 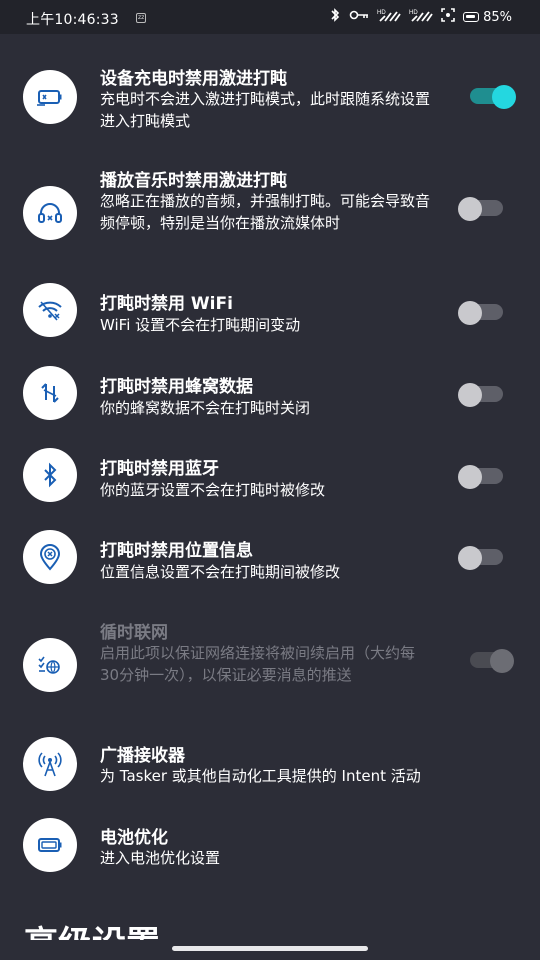 I want to click on setting-row-disable-cellular: 打盹时禁用蜂窝数据 你的蜂窝数据不会在打盹时关闭, so click(x=270, y=397).